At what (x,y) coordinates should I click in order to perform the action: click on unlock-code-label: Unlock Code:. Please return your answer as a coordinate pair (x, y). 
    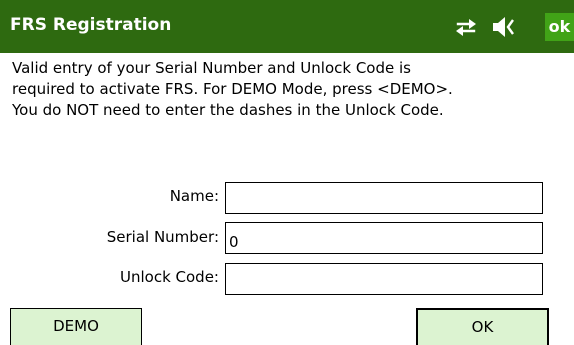
    Looking at the image, I should click on (169, 277).